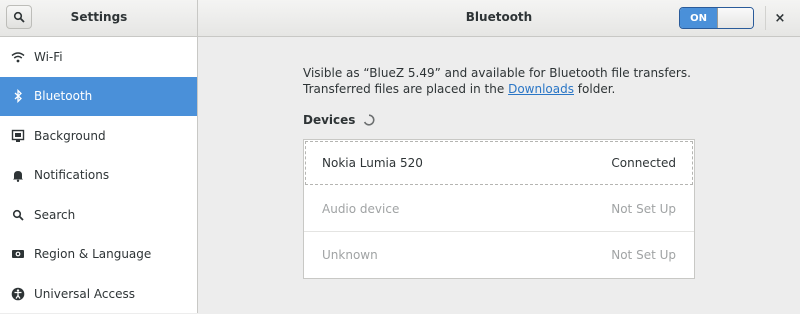 The image size is (800, 314). Describe the element at coordinates (18, 175) in the screenshot. I see `bell-icon` at that location.